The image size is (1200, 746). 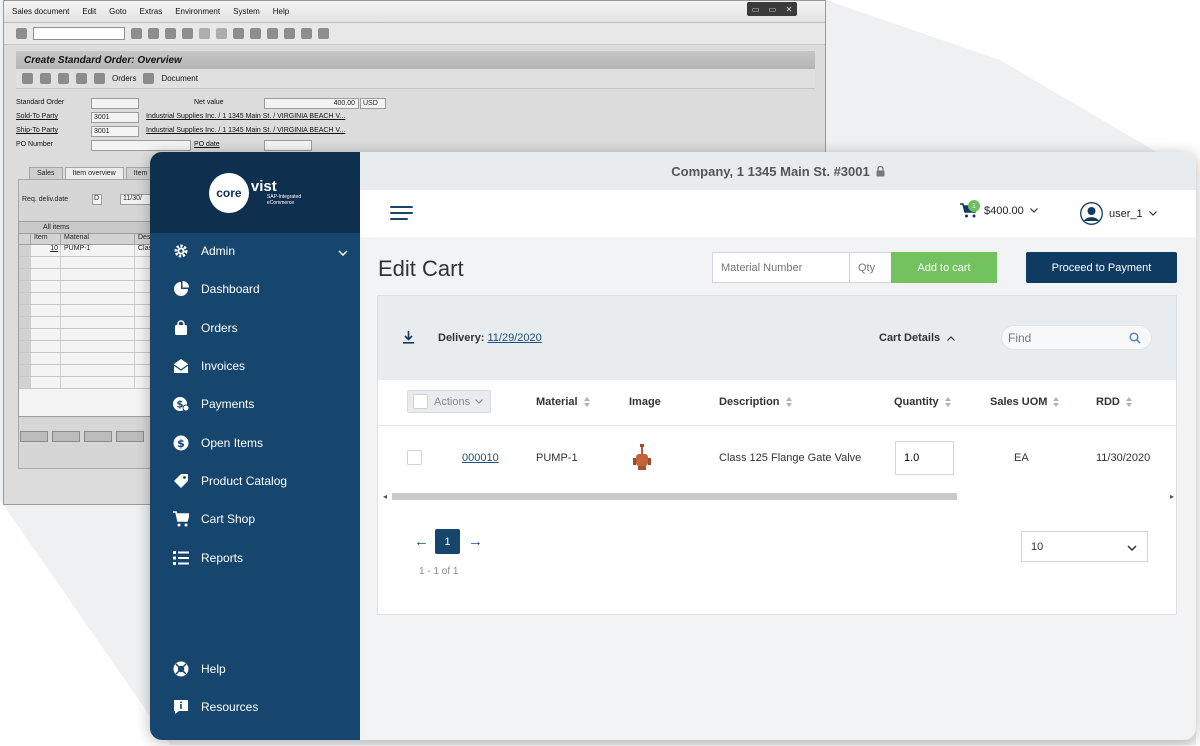 I want to click on hamburger-menu-icon, so click(x=401, y=215).